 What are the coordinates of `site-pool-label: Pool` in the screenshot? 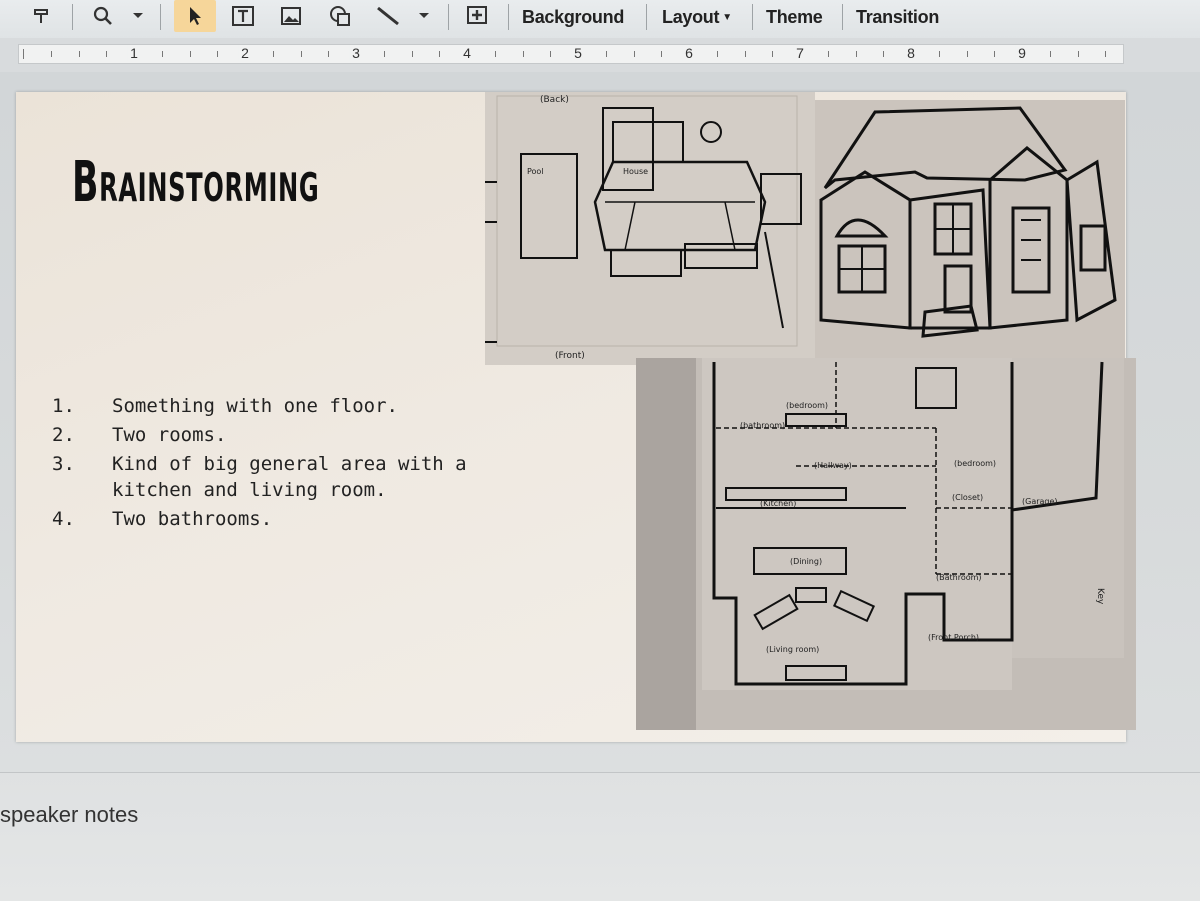 It's located at (535, 171).